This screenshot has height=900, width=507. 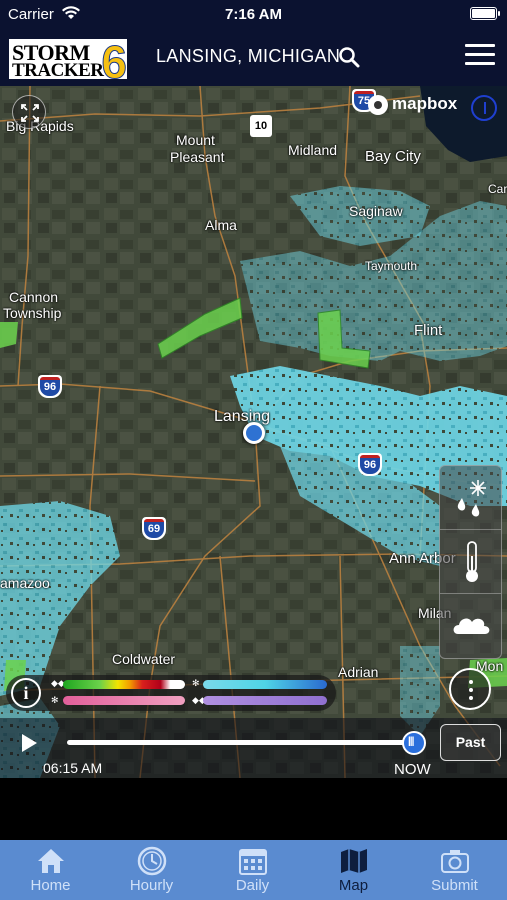 I want to click on i96-east-shield: 96, so click(x=370, y=464).